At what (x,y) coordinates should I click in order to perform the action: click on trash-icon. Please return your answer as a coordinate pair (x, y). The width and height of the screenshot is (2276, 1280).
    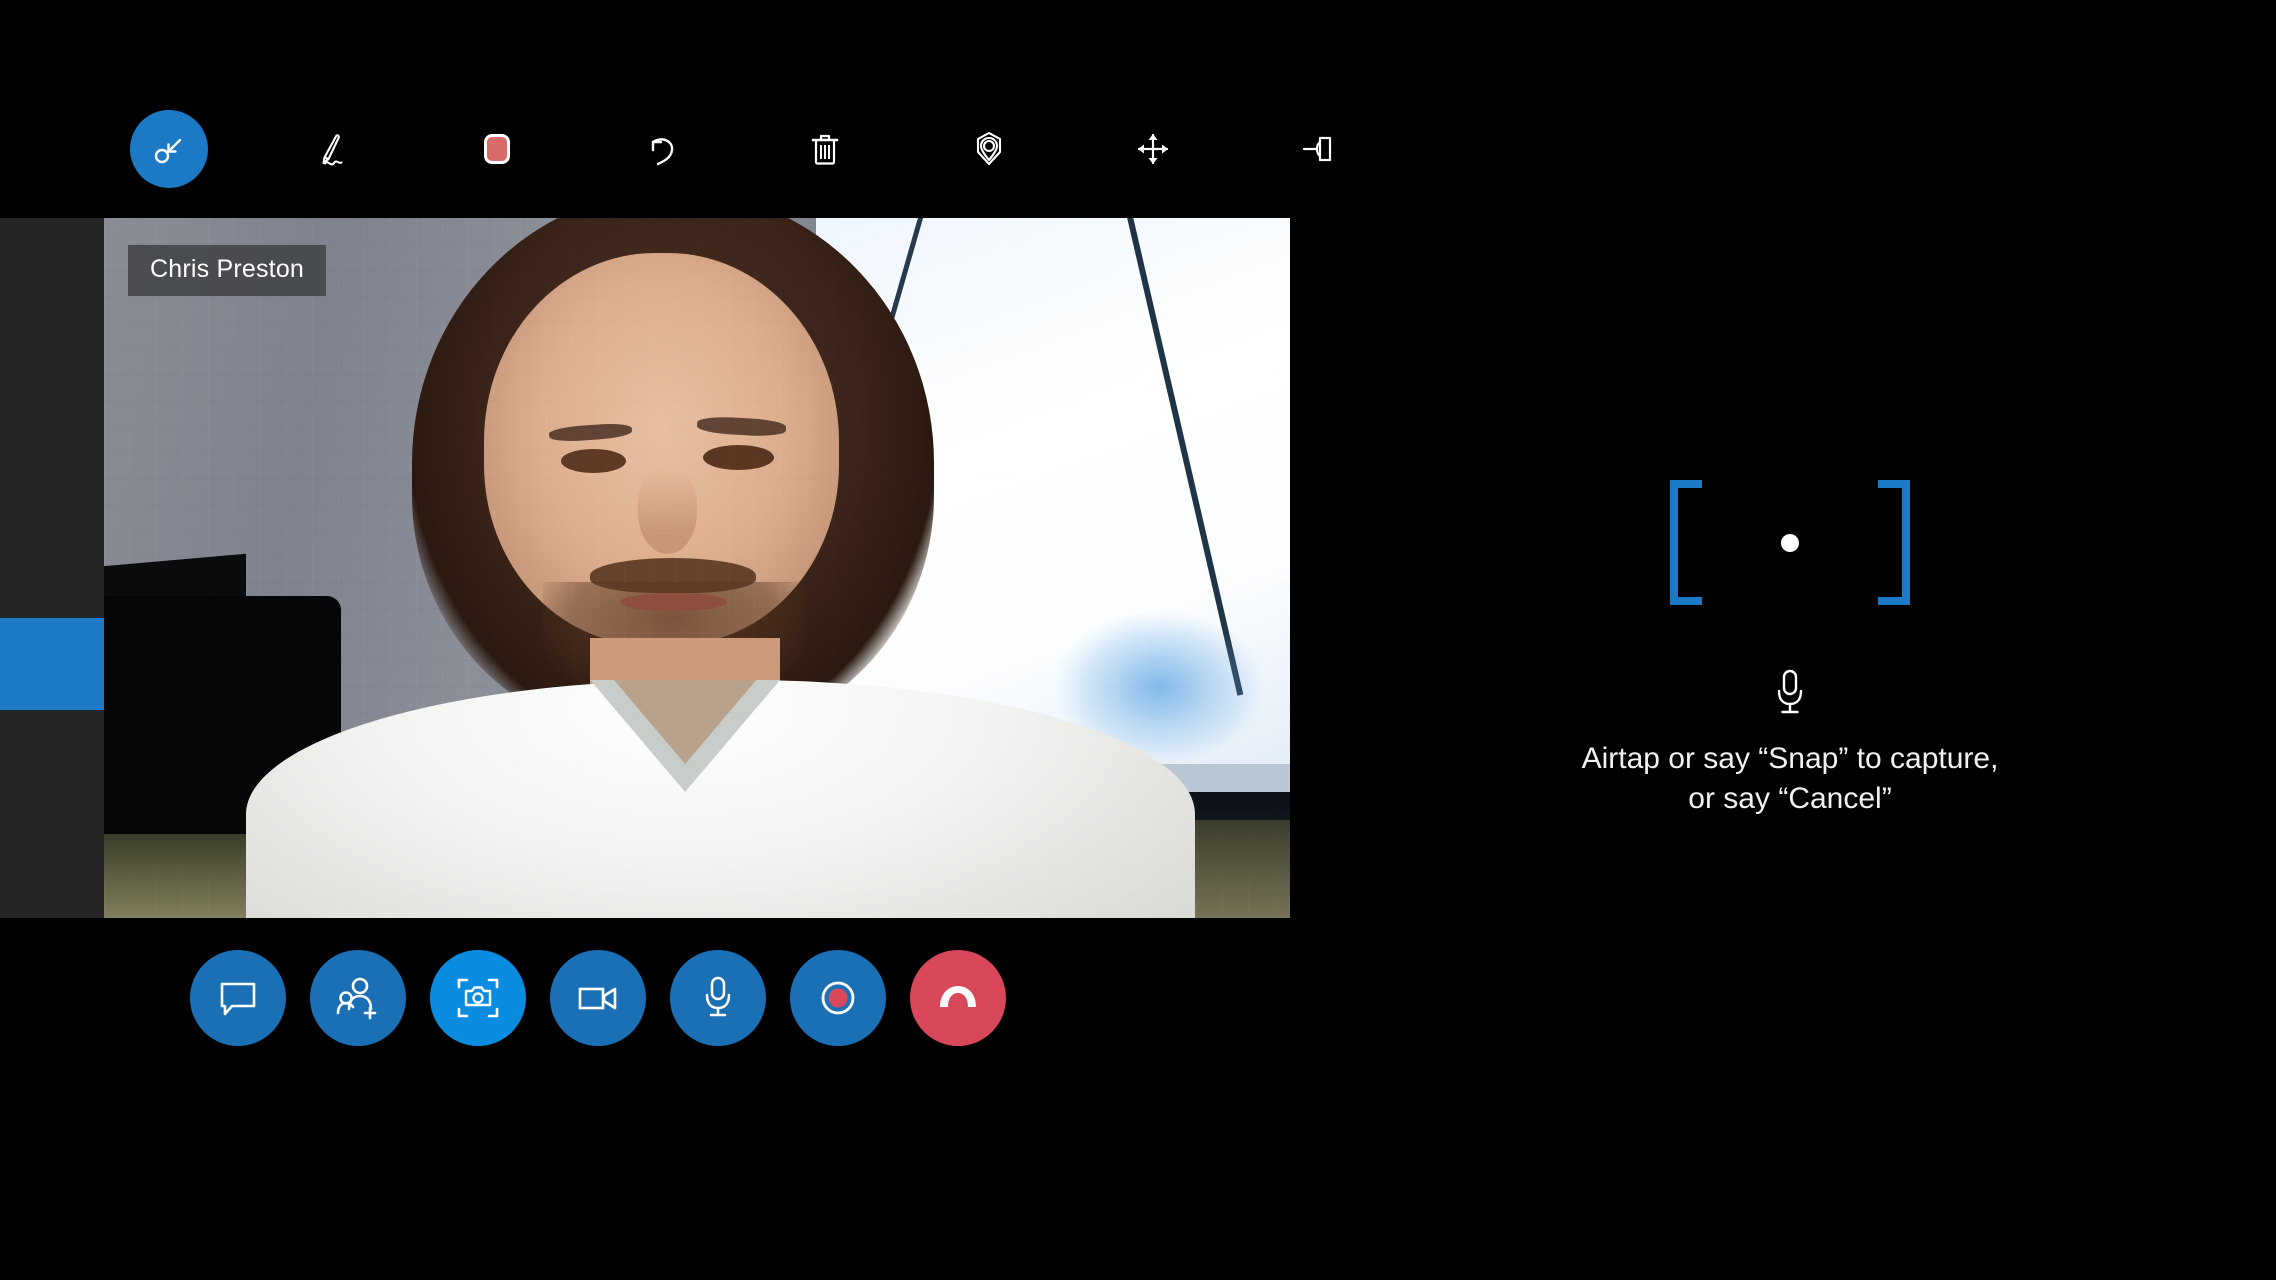
    Looking at the image, I should click on (825, 149).